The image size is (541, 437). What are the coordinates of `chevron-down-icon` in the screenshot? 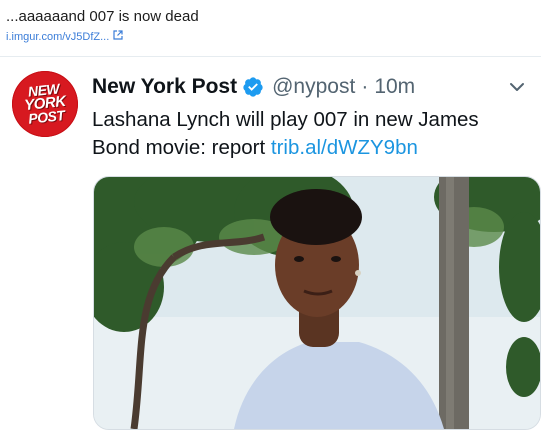 It's located at (517, 87).